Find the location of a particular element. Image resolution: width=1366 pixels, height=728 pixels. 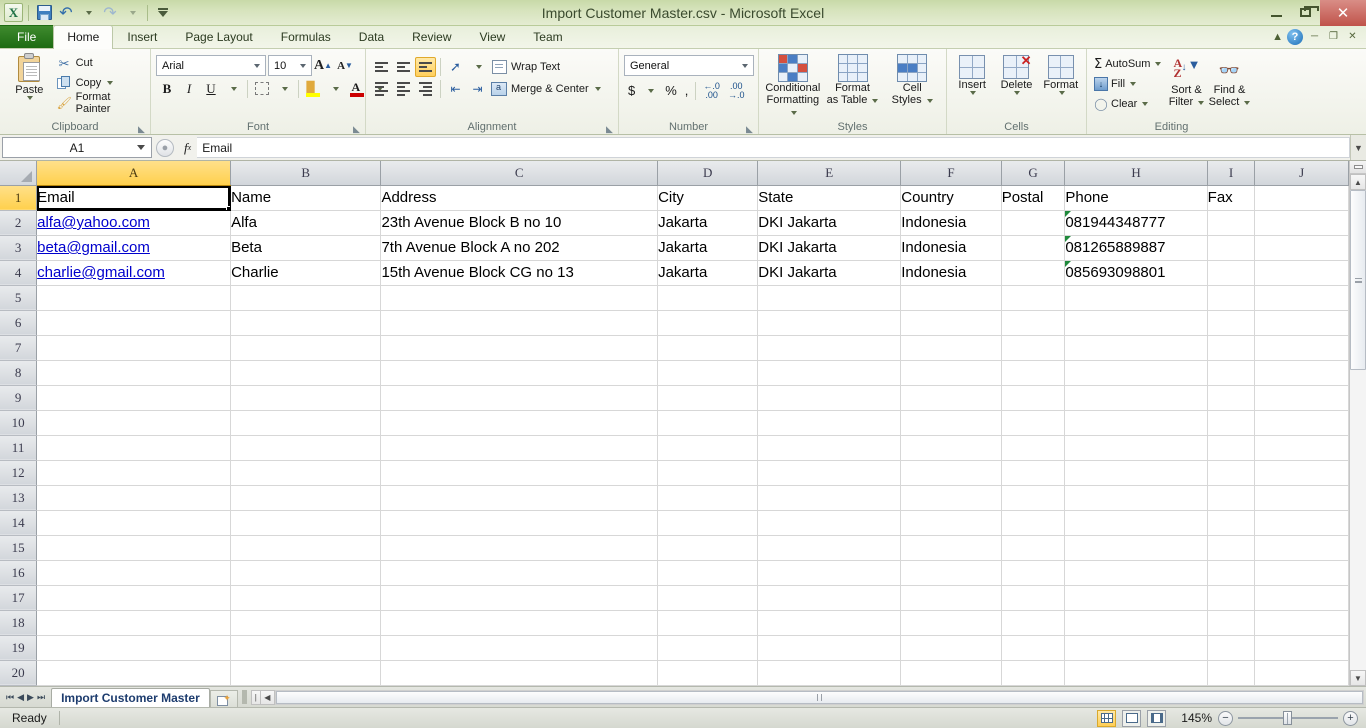

column-header-c: C is located at coordinates (519, 173).